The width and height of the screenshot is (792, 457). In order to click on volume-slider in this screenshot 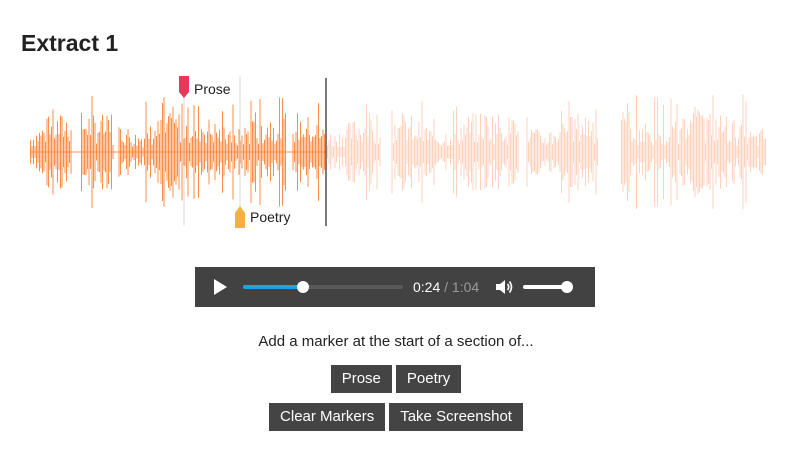, I will do `click(548, 287)`.